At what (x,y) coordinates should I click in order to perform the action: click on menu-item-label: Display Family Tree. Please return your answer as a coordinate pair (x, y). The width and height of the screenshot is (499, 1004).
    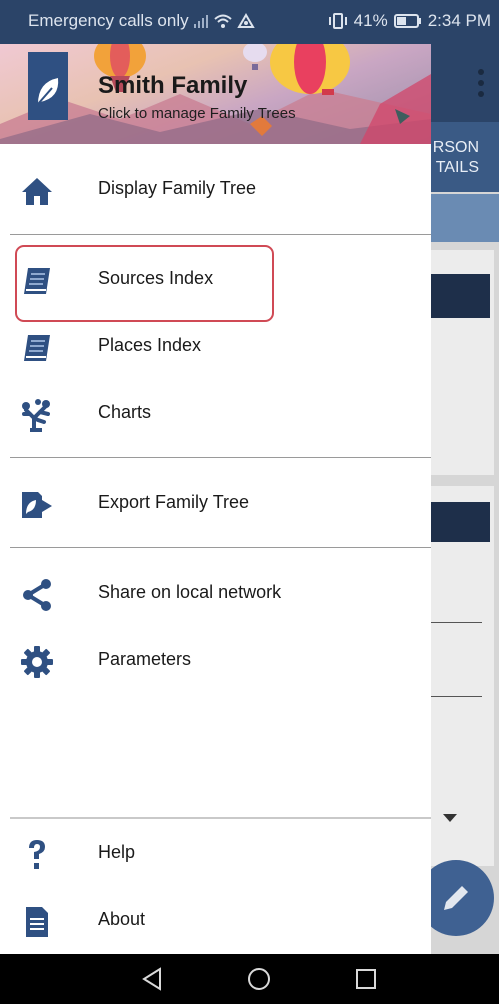
    Looking at the image, I should click on (177, 188).